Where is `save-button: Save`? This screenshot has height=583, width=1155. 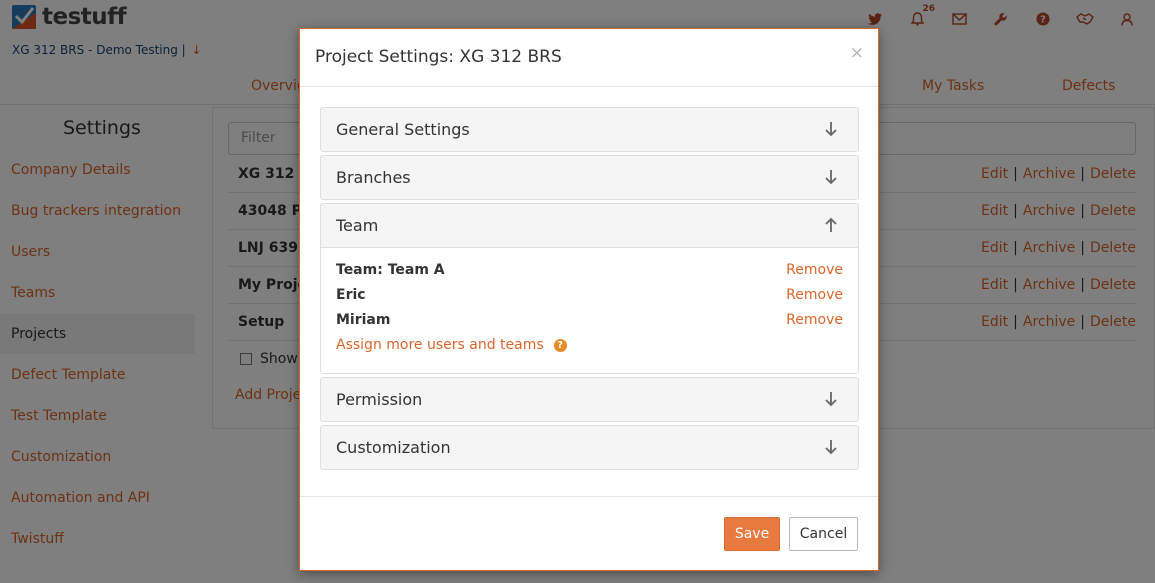 save-button: Save is located at coordinates (752, 534).